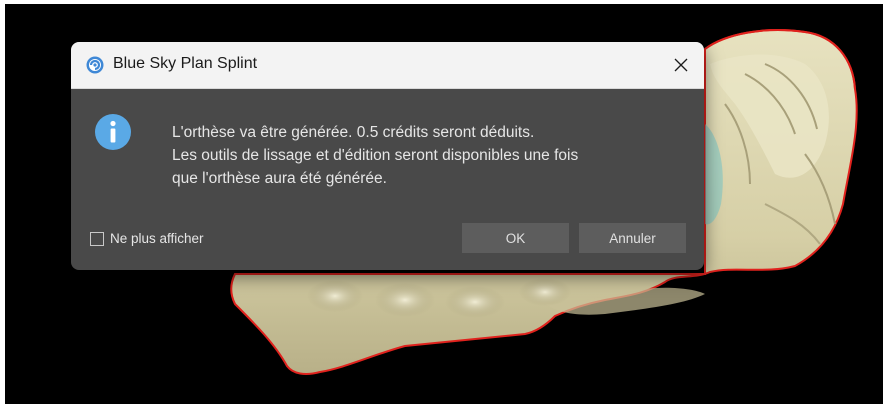  I want to click on message-line: que l'orthèse aura été générée., so click(279, 178).